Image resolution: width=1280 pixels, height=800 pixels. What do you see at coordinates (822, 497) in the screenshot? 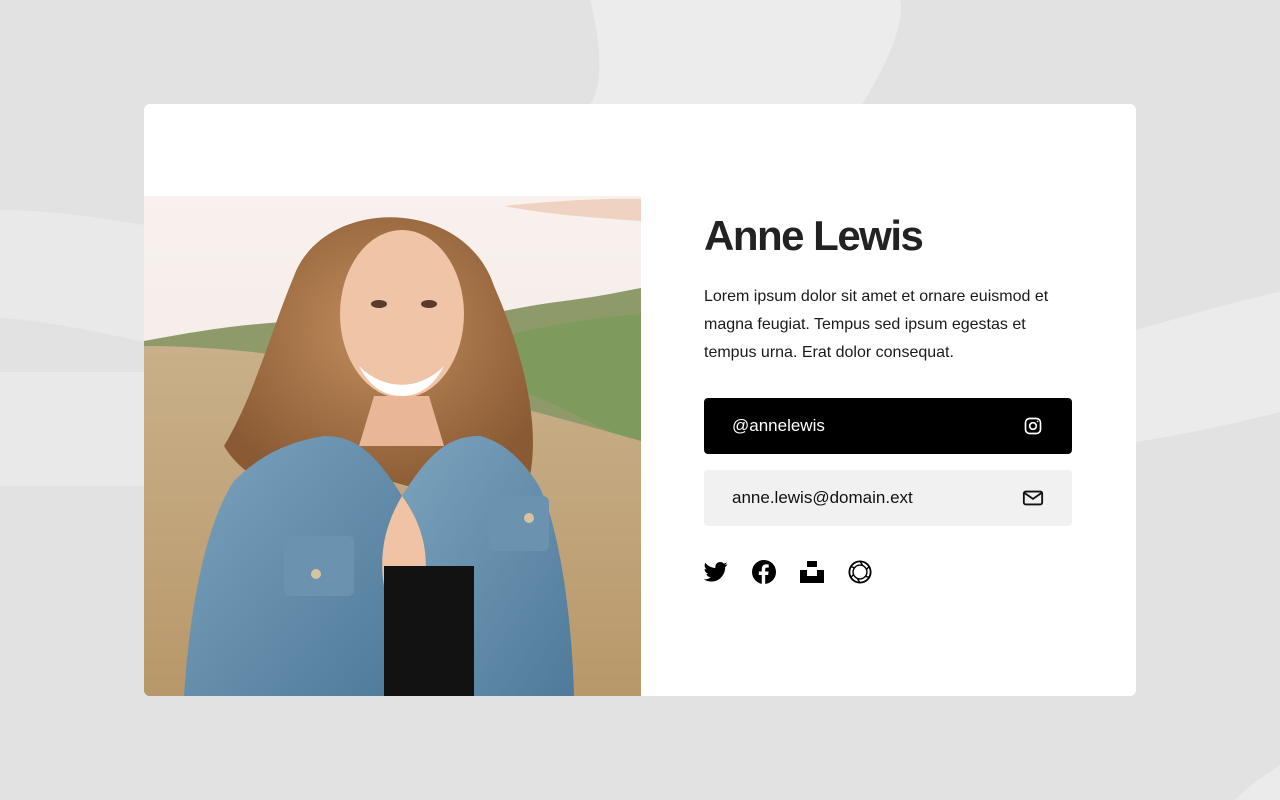
I see `email-address: anne.lewis@domain.ext` at bounding box center [822, 497].